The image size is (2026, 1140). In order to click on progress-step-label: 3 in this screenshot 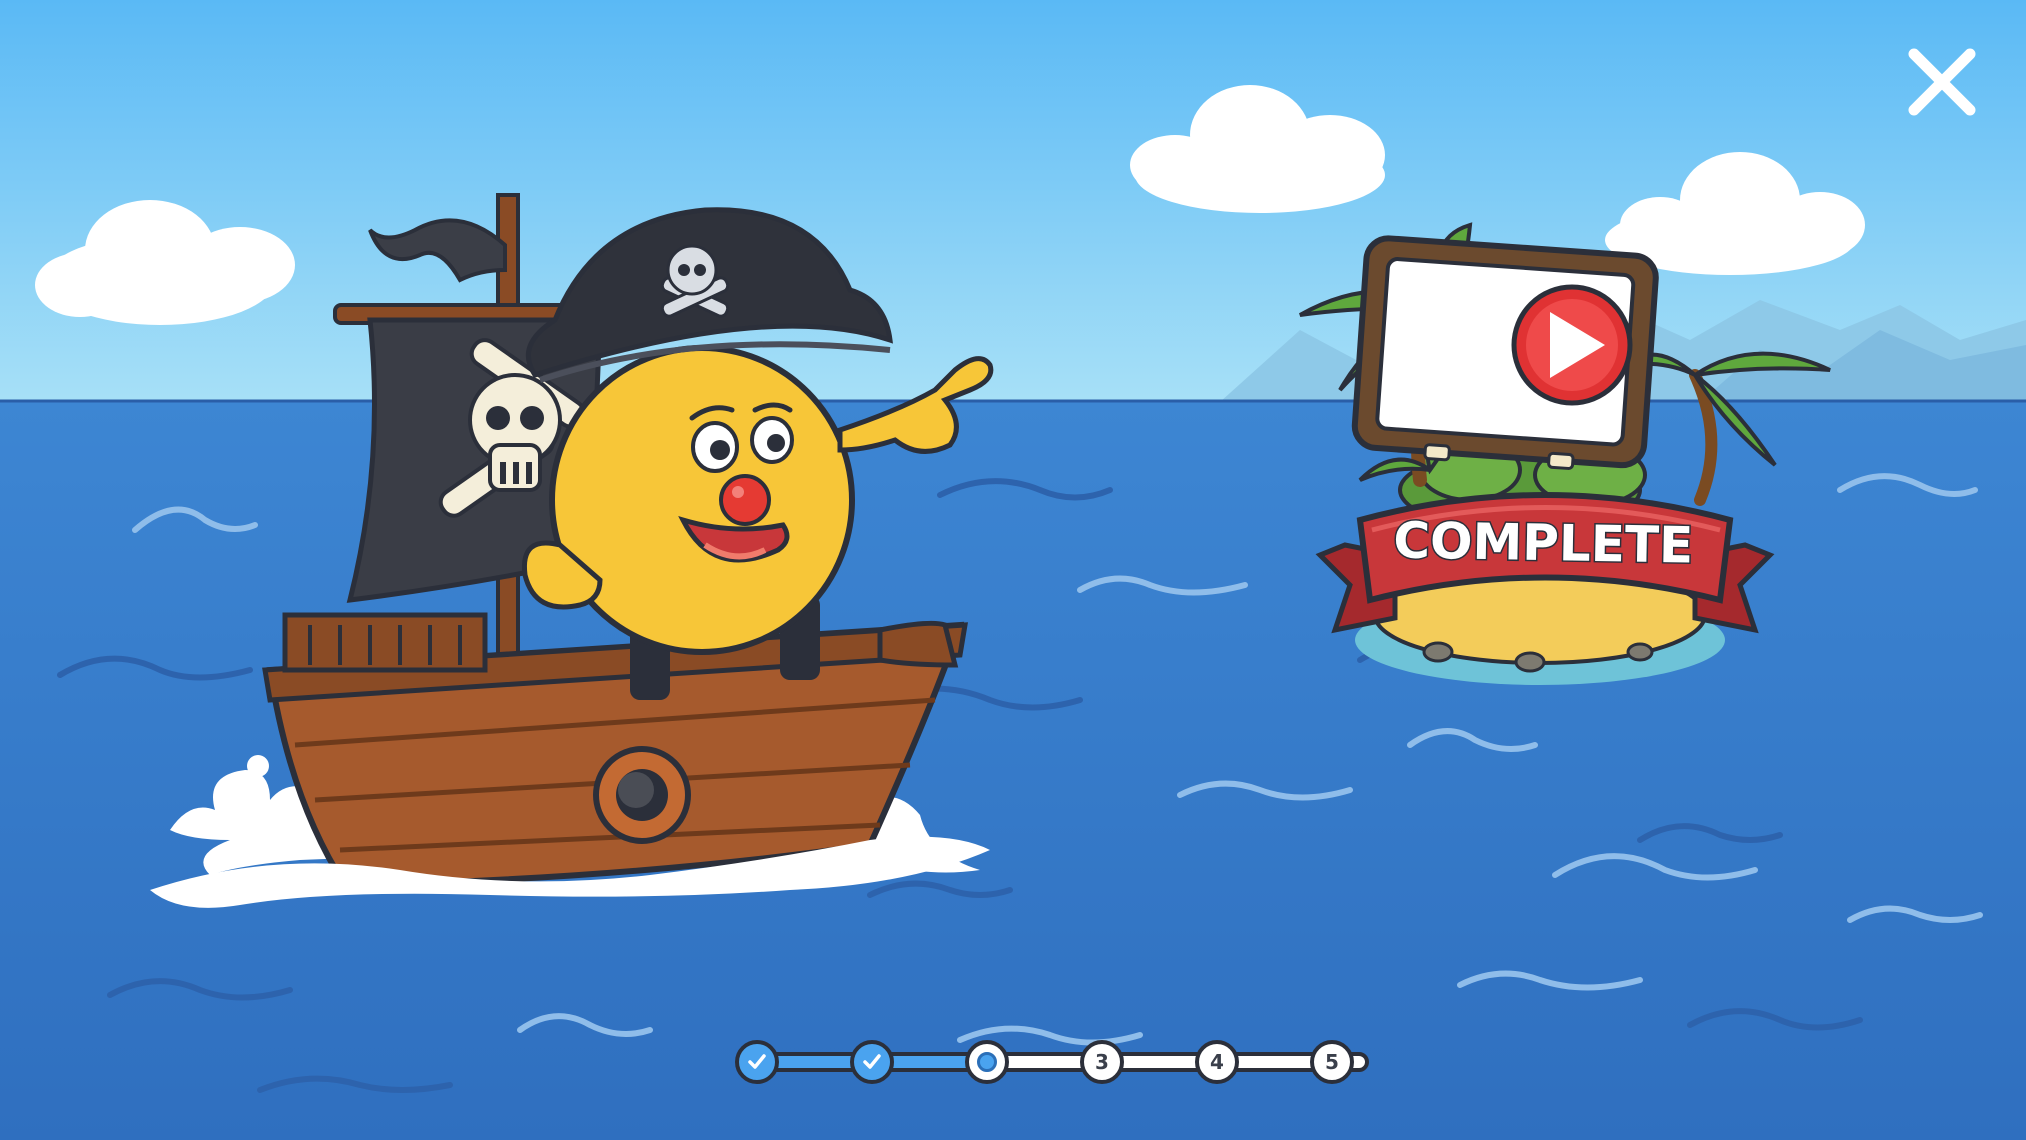, I will do `click(1102, 1062)`.